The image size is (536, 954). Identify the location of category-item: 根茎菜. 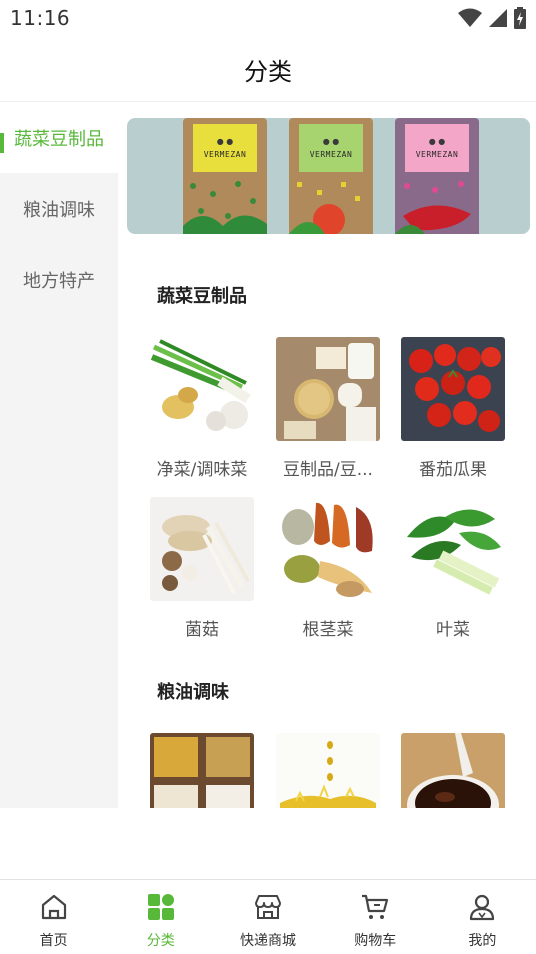
(328, 568).